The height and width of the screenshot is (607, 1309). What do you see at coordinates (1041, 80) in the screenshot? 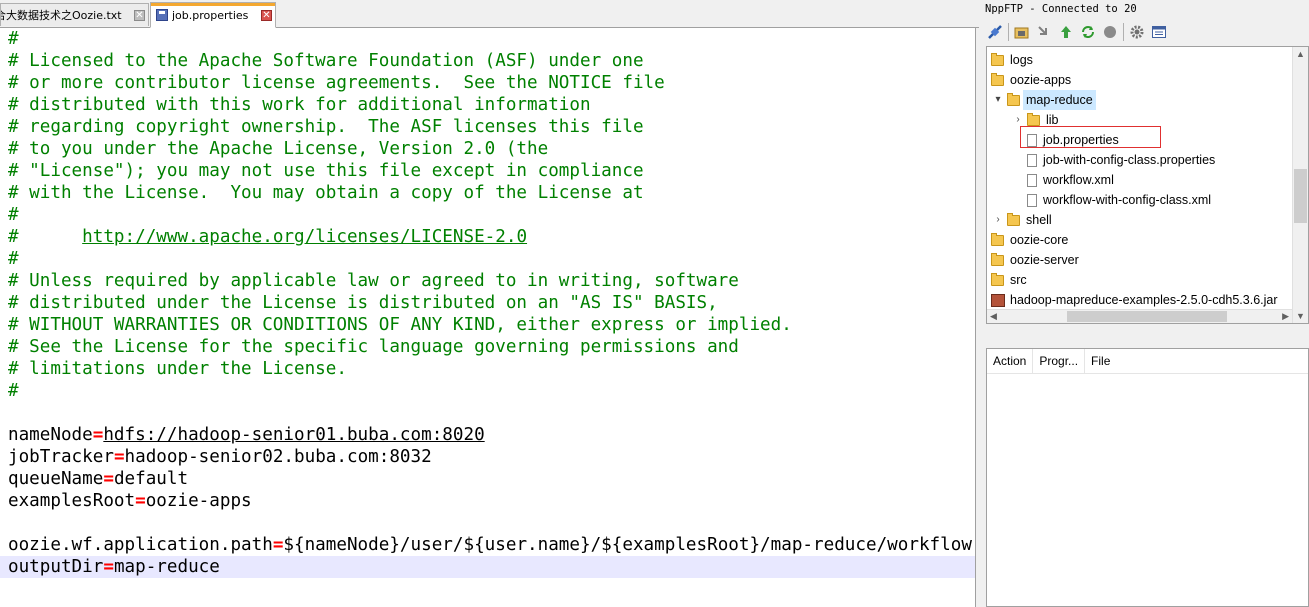
I see `tree-item-label: oozie-apps` at bounding box center [1041, 80].